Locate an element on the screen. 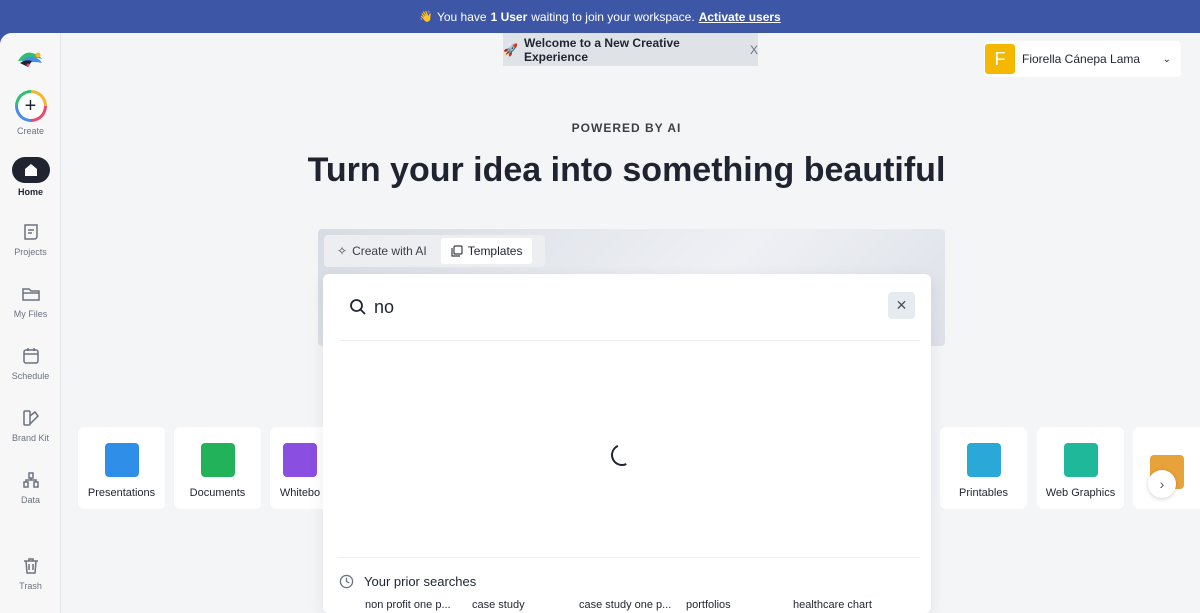  search-icon is located at coordinates (358, 307).